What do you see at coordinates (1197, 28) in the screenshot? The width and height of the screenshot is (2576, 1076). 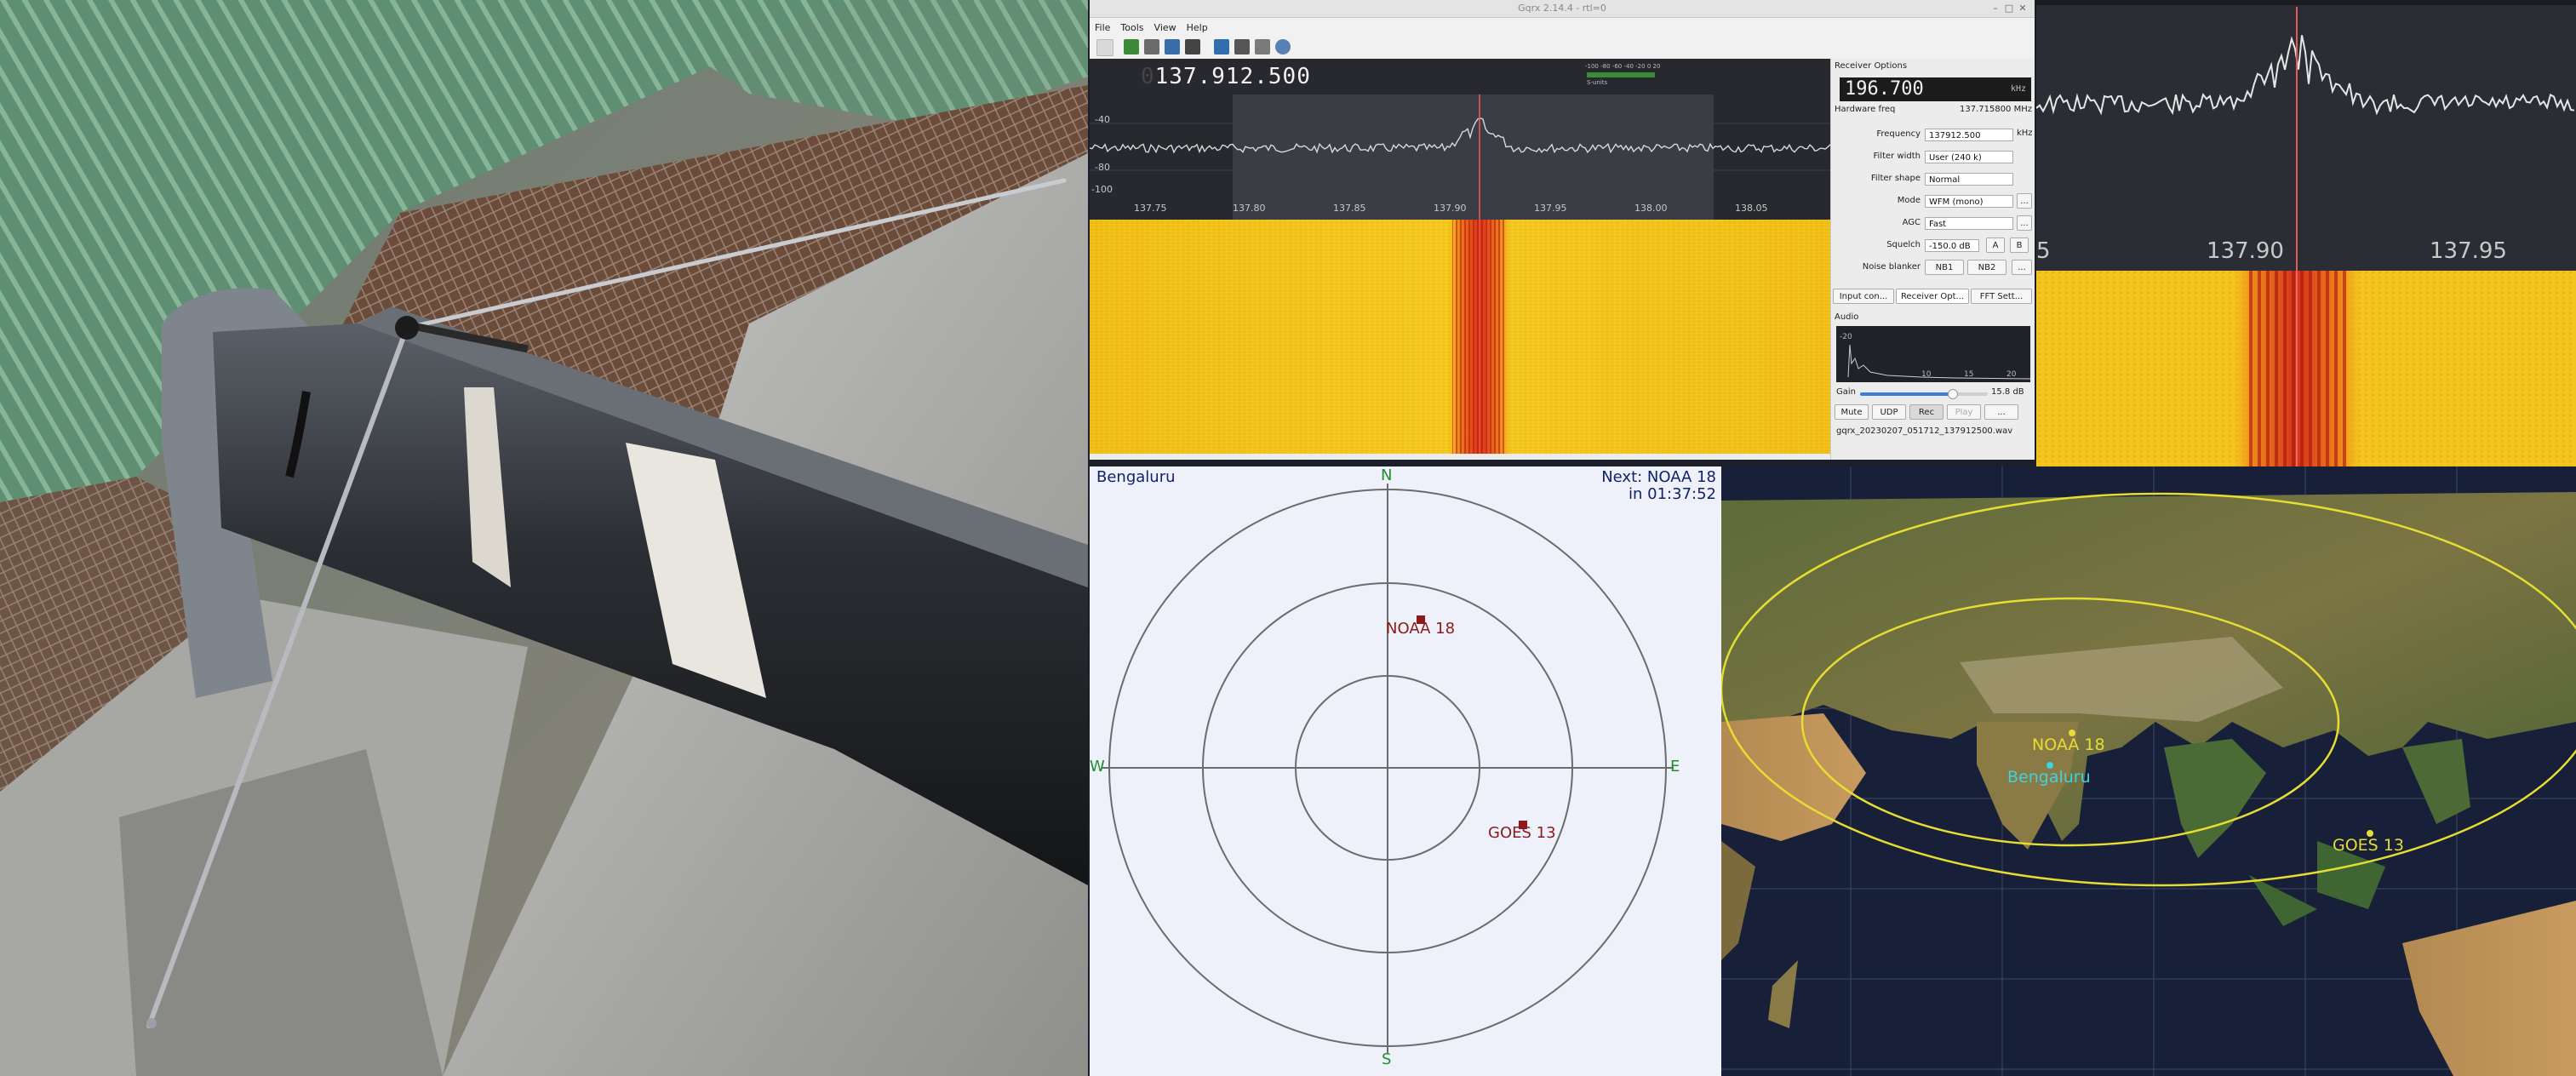 I see `menu-help: Help` at bounding box center [1197, 28].